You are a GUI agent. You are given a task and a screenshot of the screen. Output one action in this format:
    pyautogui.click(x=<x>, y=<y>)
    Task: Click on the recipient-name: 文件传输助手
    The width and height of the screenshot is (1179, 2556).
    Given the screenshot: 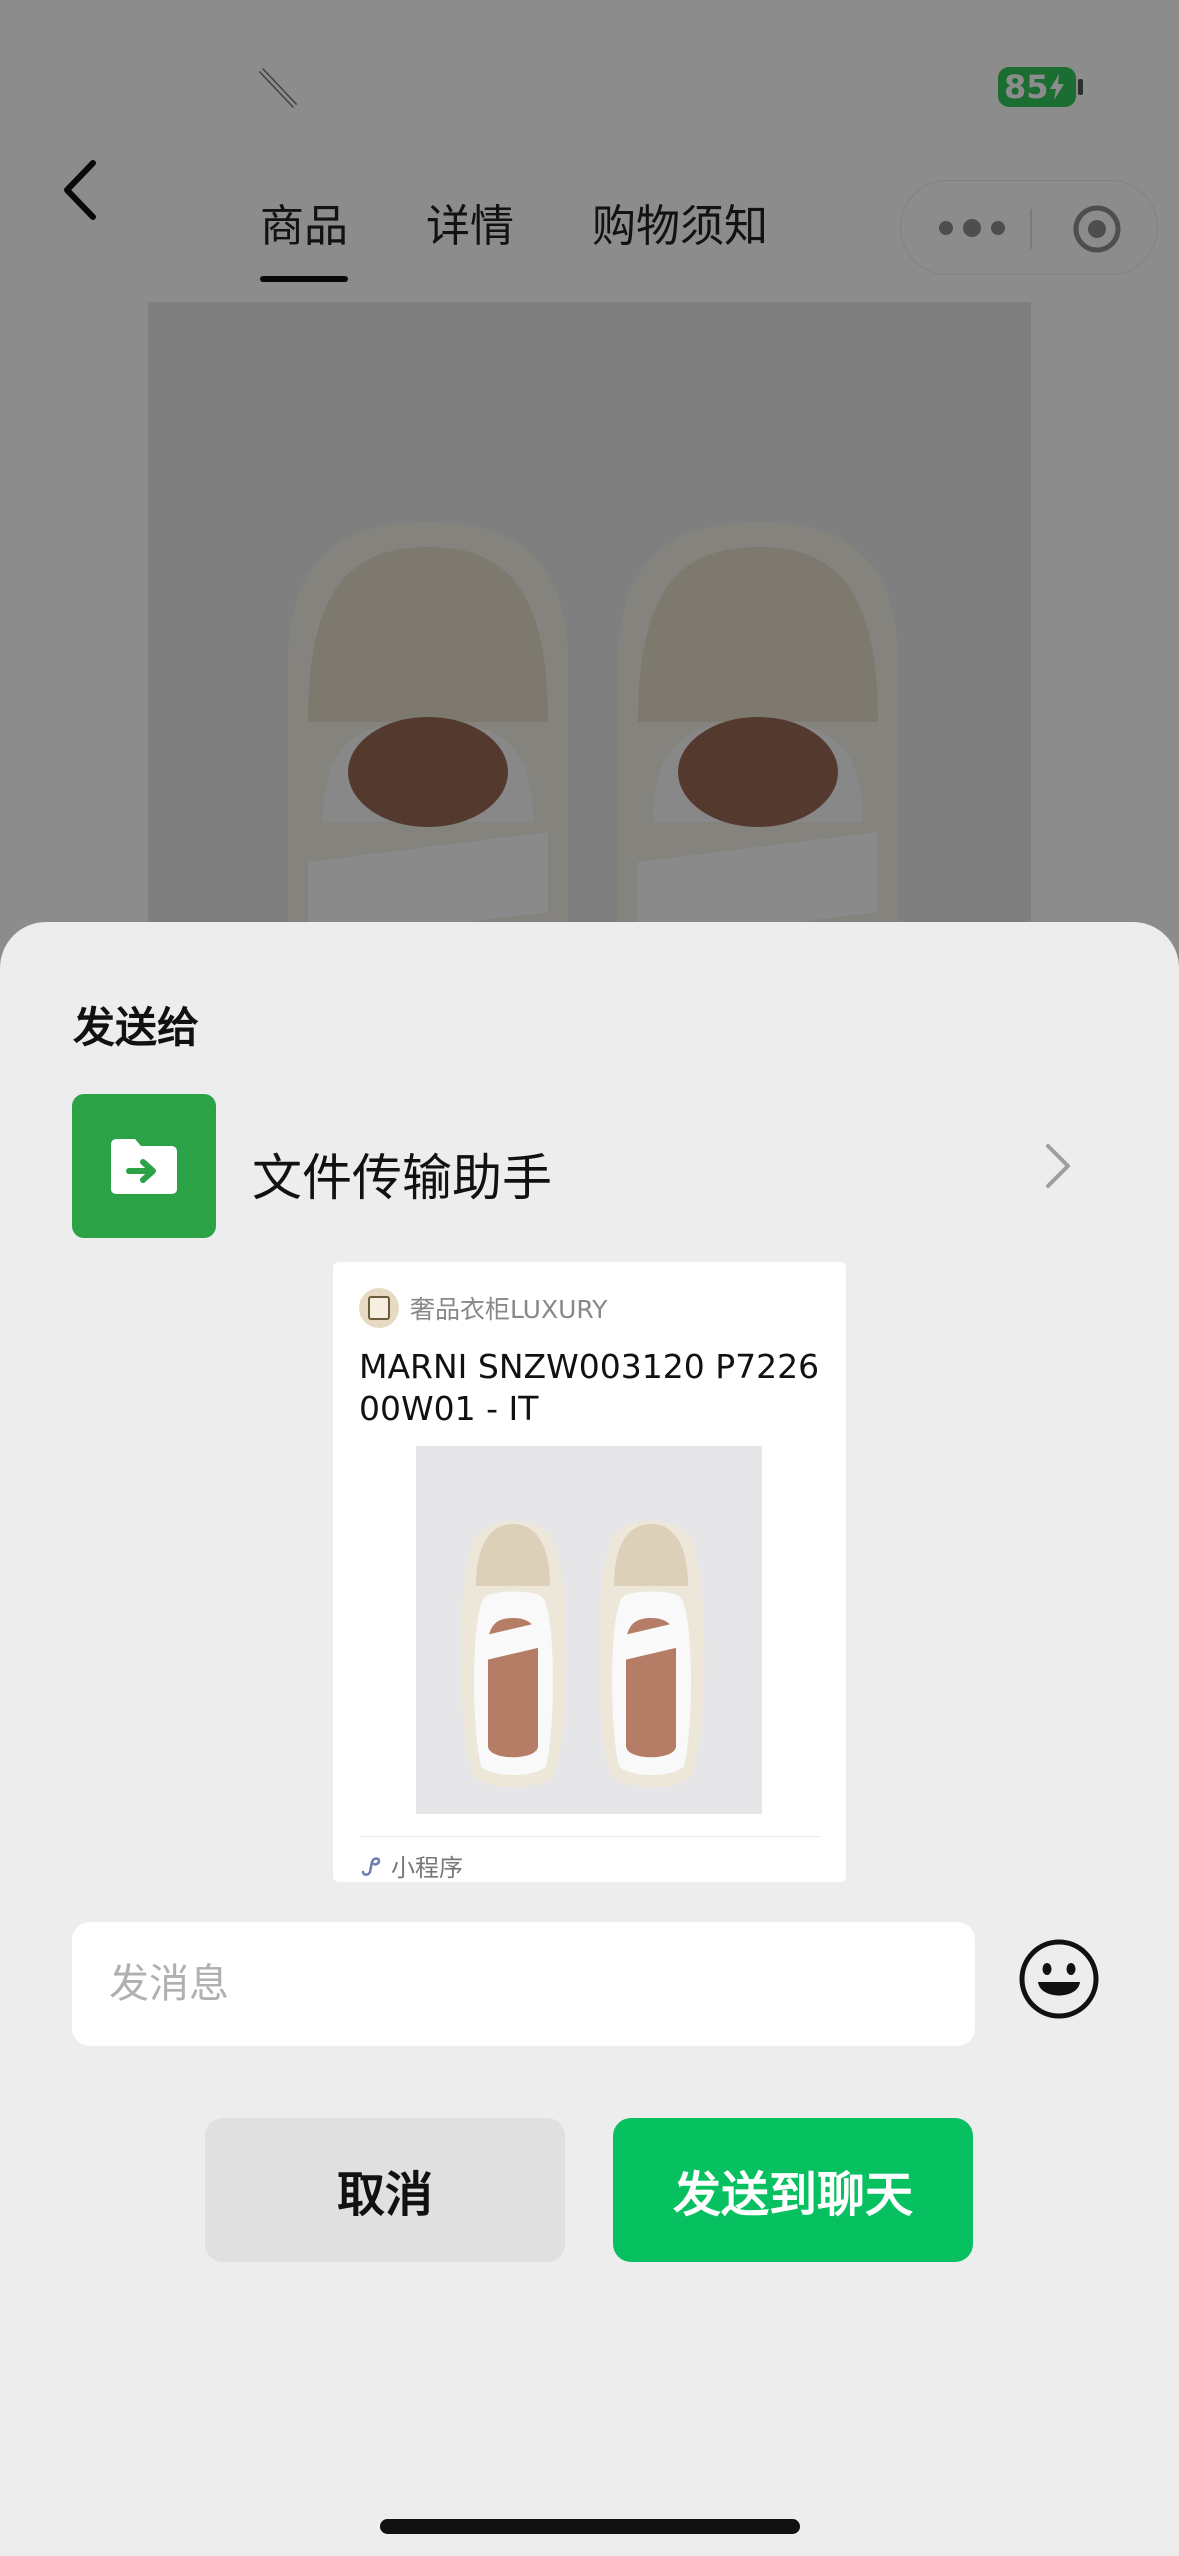 What is the action you would take?
    pyautogui.click(x=402, y=1178)
    